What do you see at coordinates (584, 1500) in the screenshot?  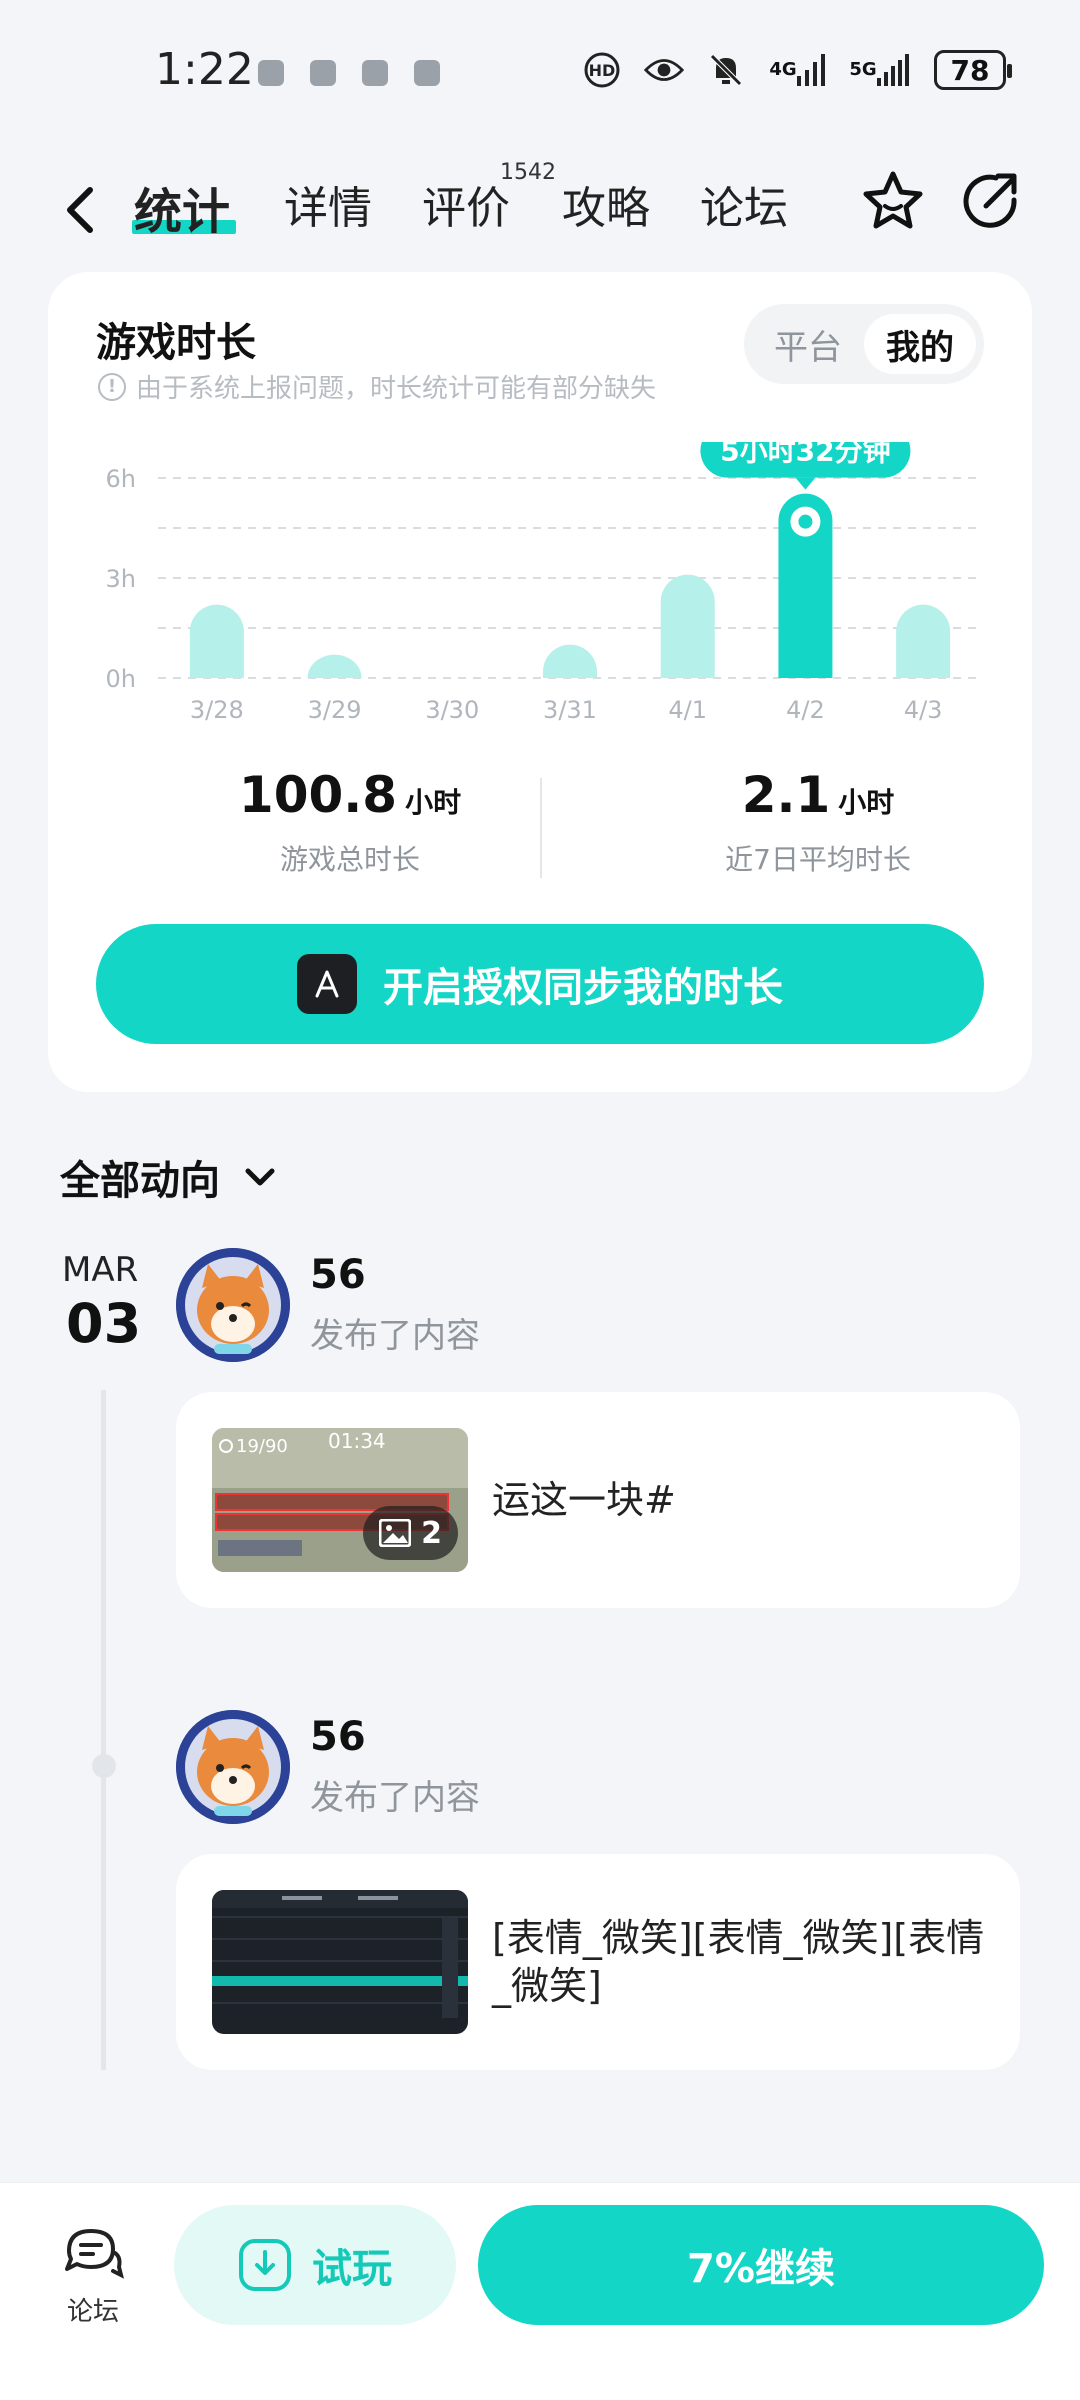 I see `post-text: 运这一块#` at bounding box center [584, 1500].